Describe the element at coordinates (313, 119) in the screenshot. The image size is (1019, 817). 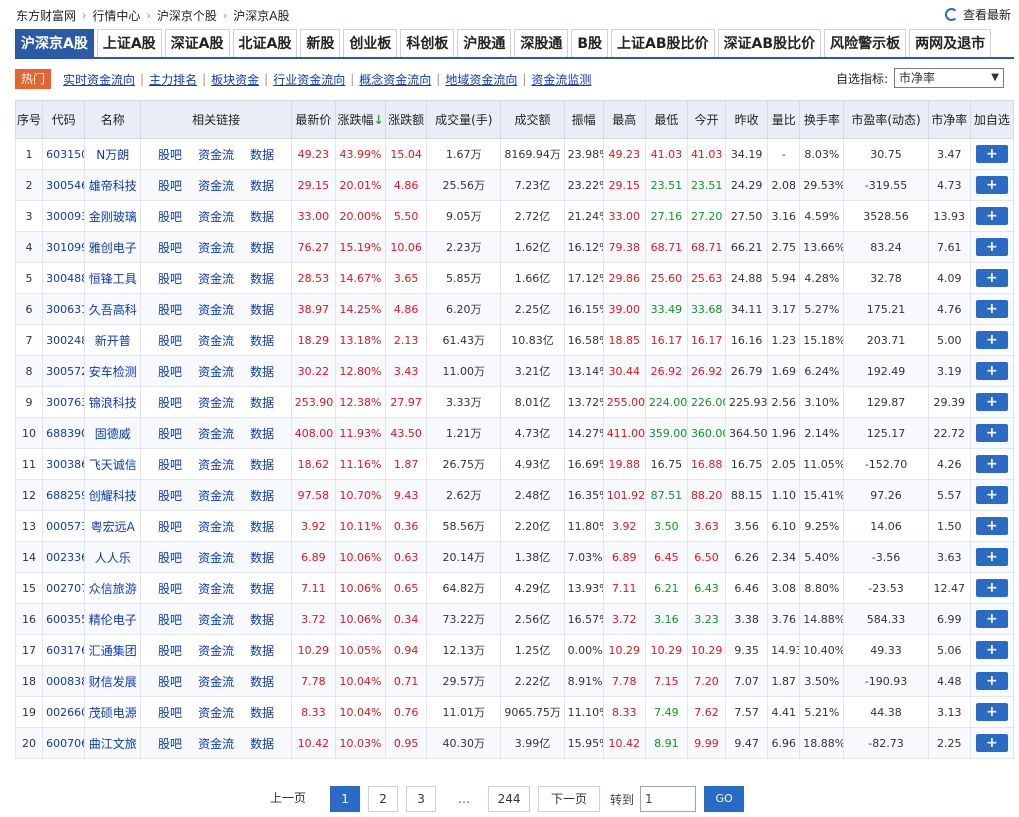
I see `column-header: 最新价` at that location.